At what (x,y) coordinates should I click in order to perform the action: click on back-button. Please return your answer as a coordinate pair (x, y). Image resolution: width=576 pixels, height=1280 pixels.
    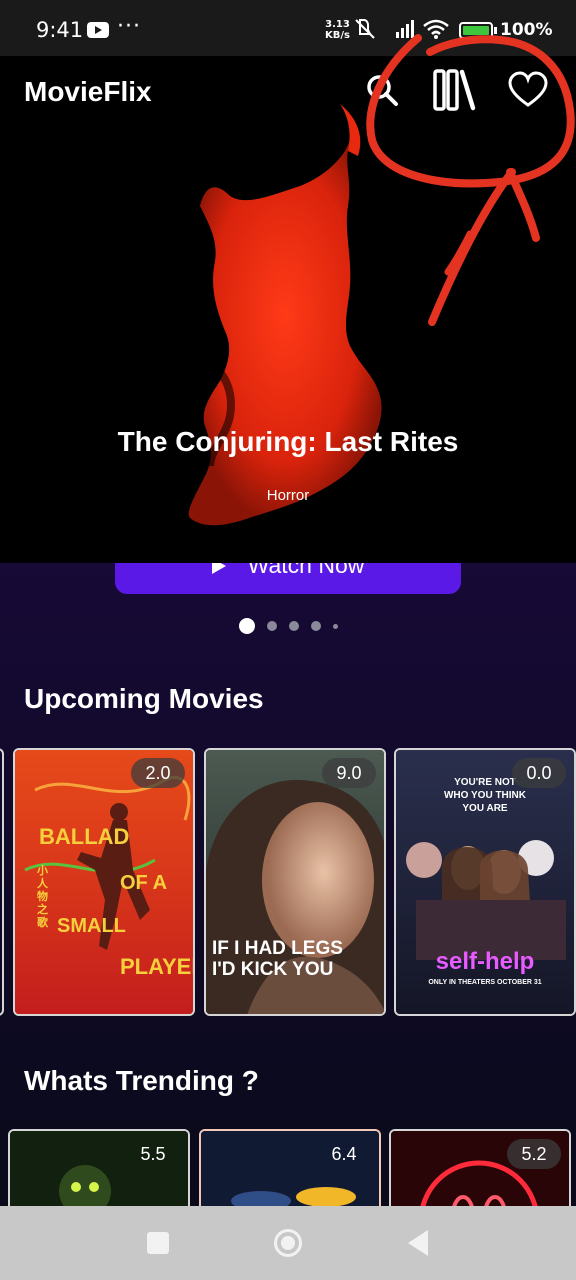
    Looking at the image, I should click on (418, 1243).